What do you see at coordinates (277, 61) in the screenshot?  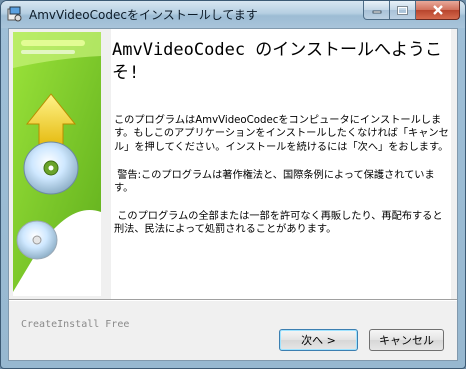 I see `welcome-heading: AmvVideoCodec のインストールへようこそ!` at bounding box center [277, 61].